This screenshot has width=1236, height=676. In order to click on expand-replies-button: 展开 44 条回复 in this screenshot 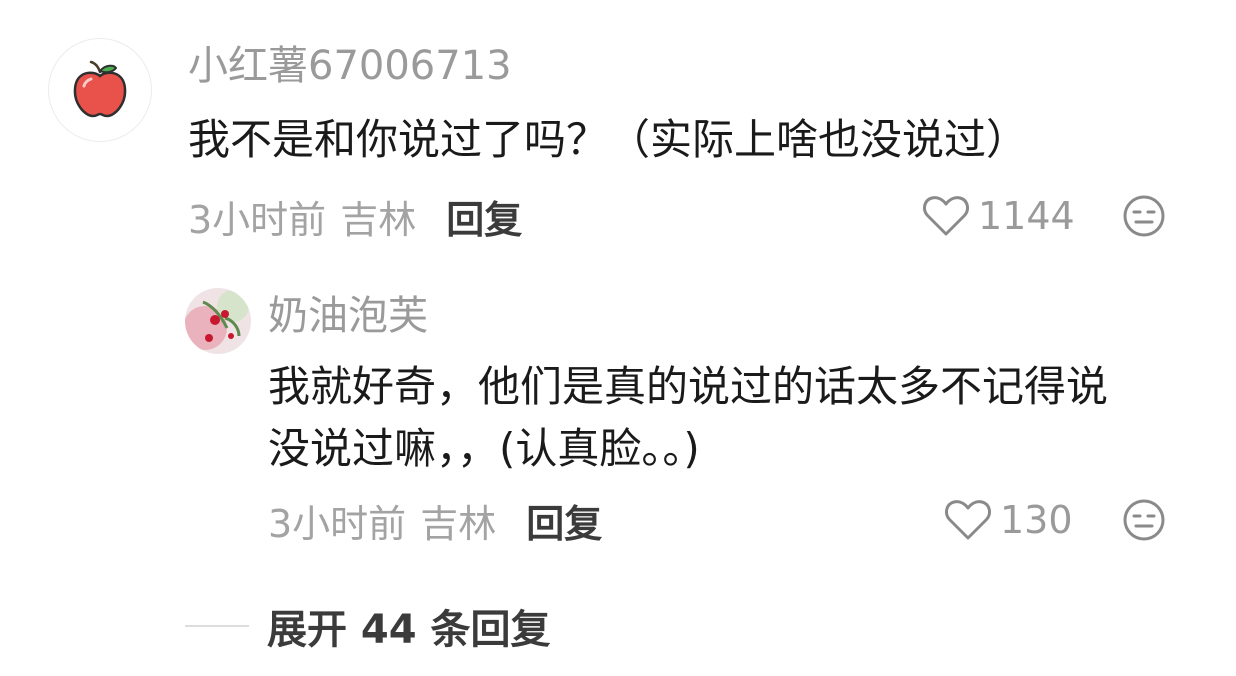, I will do `click(368, 626)`.